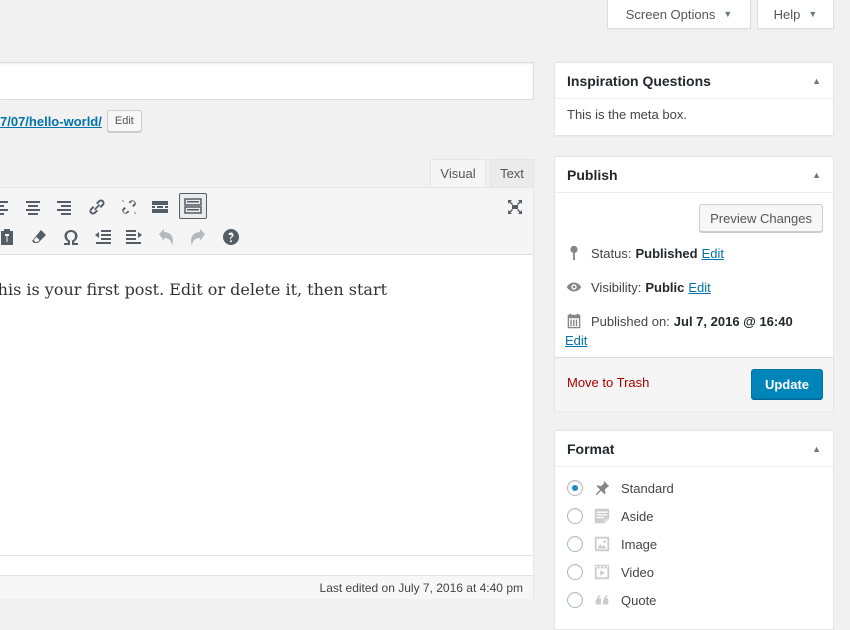  I want to click on format-option-video: Video, so click(610, 572).